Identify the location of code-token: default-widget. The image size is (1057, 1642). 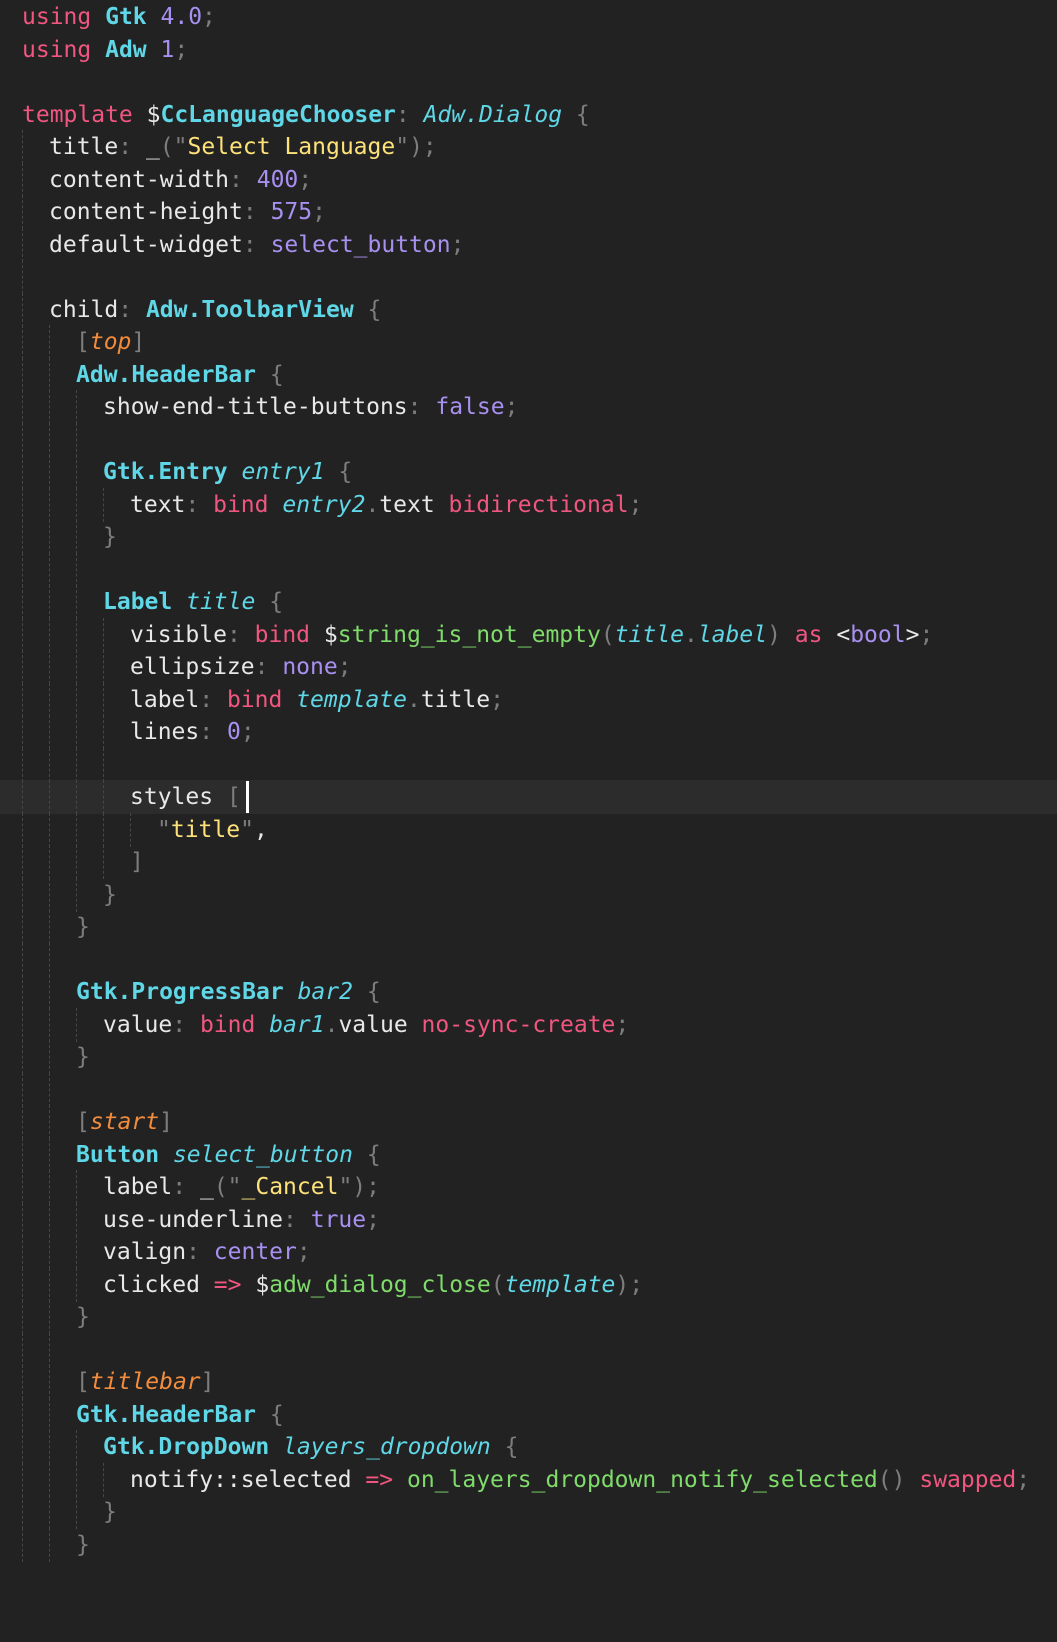
(146, 244).